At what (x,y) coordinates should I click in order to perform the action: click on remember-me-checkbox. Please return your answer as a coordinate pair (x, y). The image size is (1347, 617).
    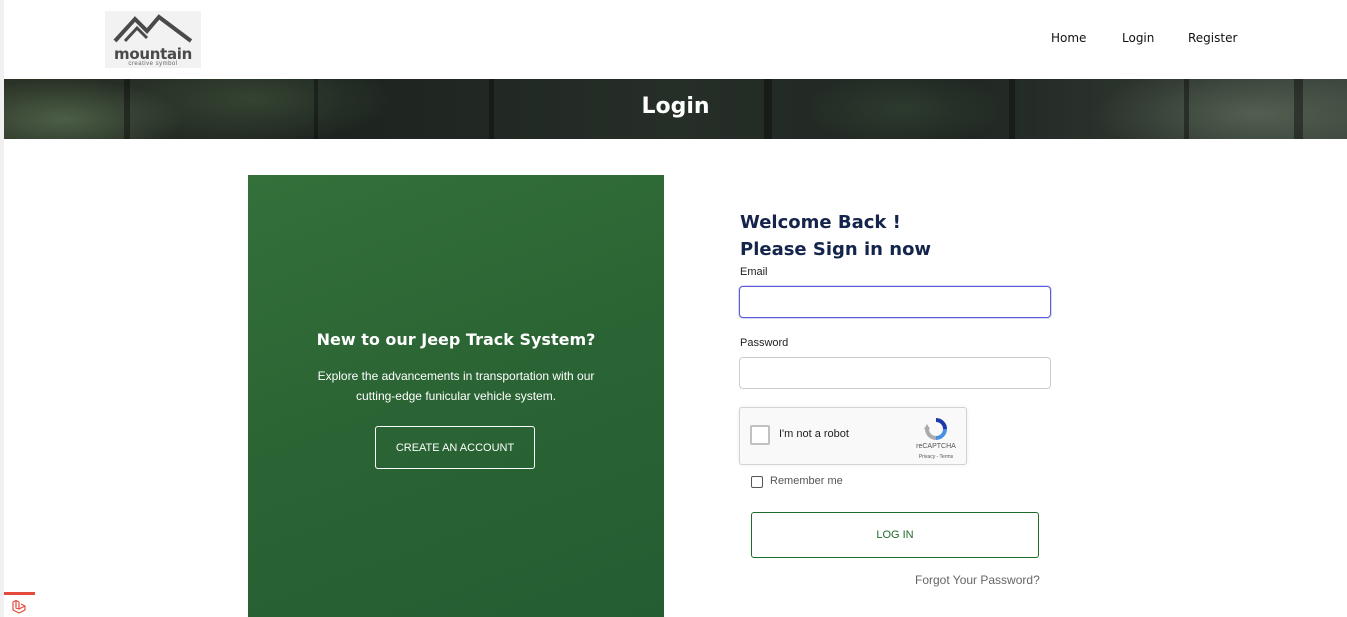
    Looking at the image, I should click on (757, 482).